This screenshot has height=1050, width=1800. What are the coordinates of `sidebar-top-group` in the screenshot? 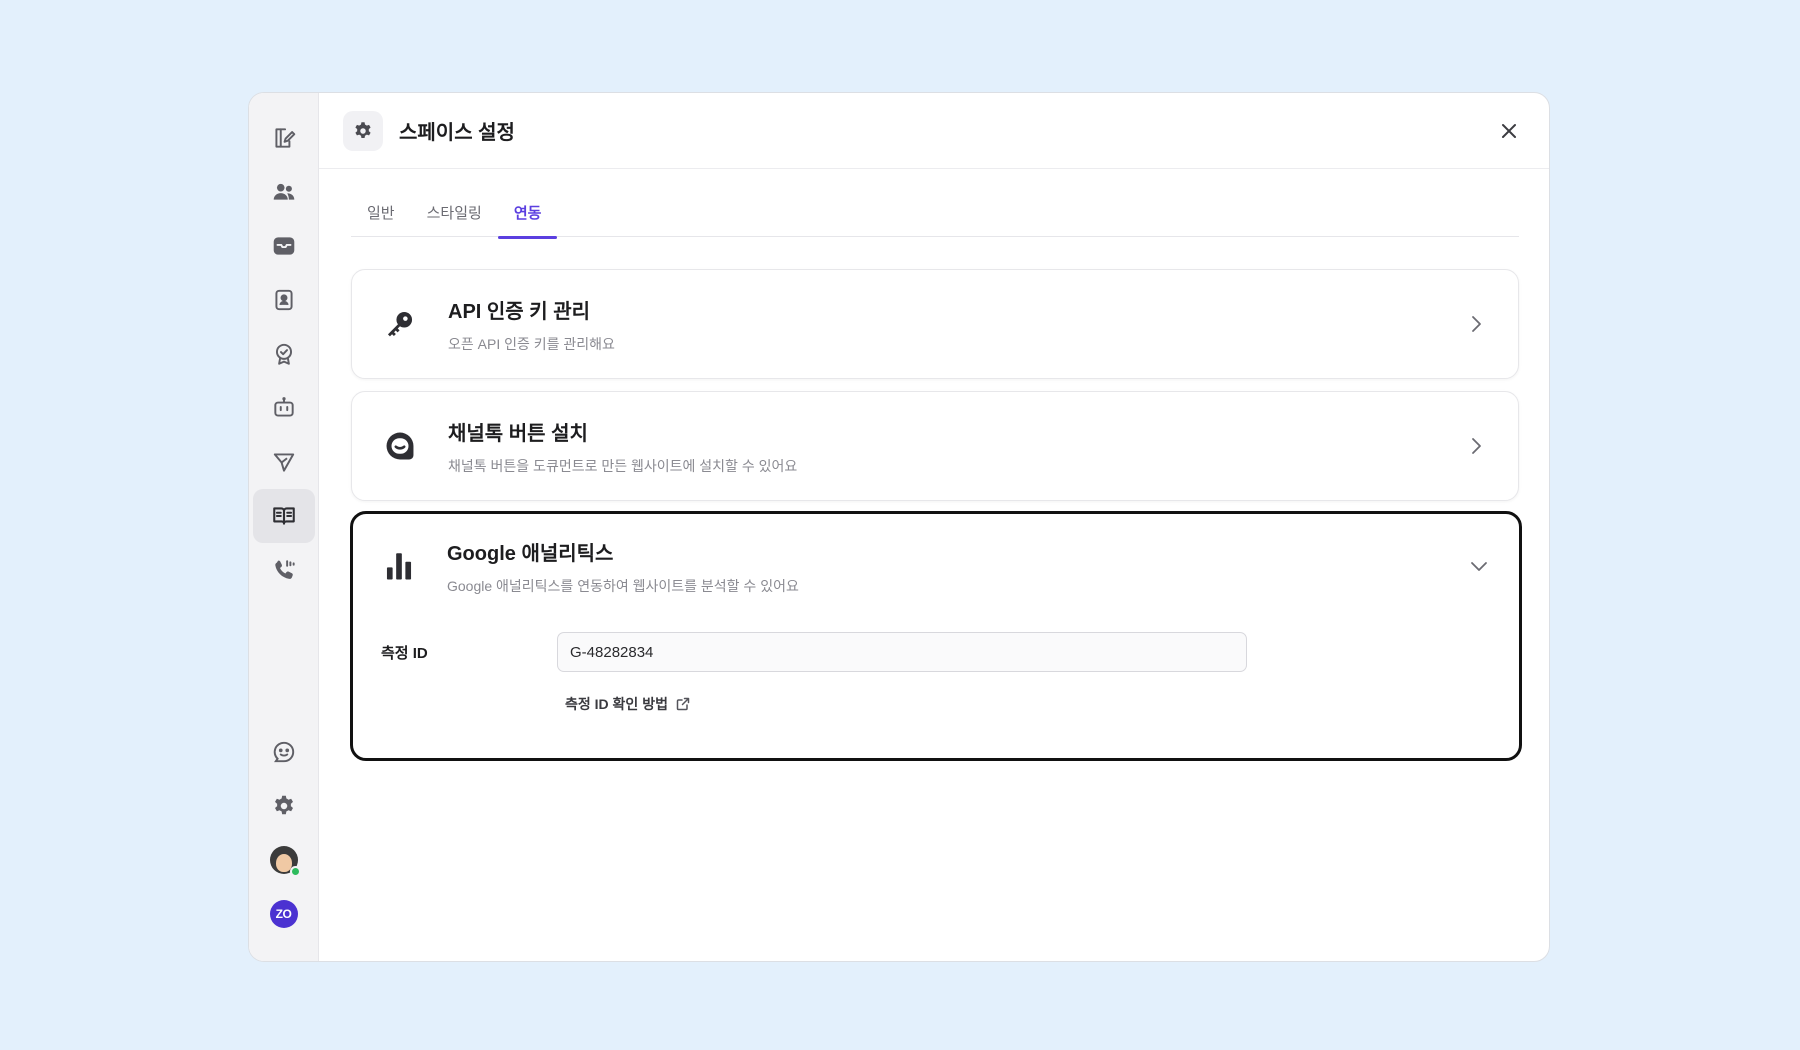 It's located at (283, 354).